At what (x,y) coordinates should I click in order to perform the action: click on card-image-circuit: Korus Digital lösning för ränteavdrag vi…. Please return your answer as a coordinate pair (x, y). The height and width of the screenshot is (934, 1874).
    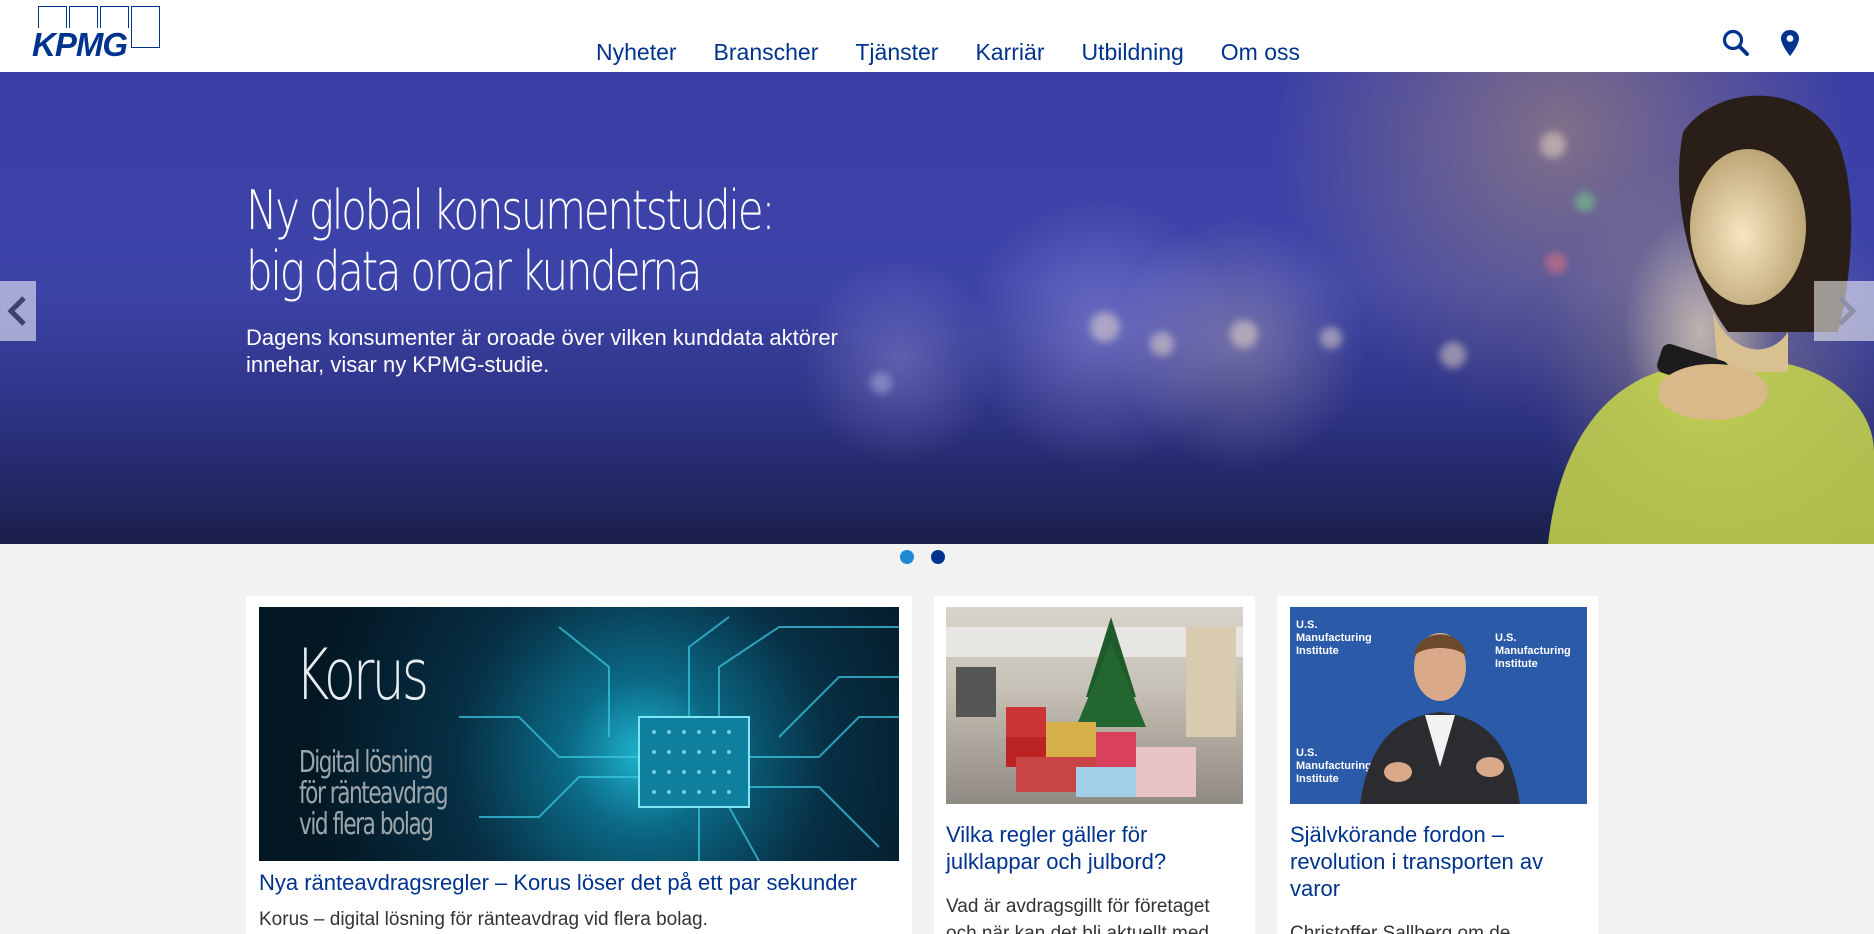
    Looking at the image, I should click on (579, 734).